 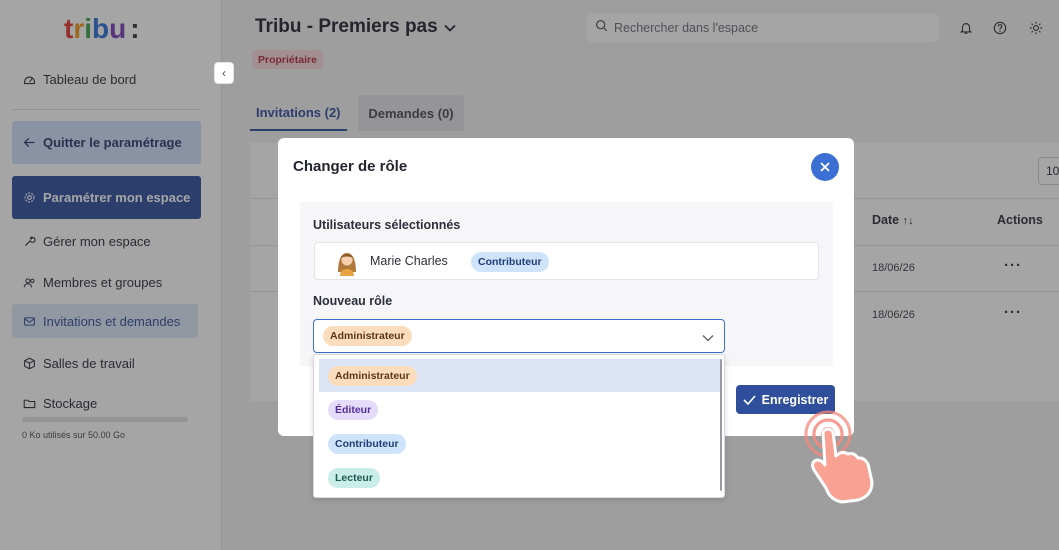 I want to click on user-name: Marie Charles, so click(x=409, y=261).